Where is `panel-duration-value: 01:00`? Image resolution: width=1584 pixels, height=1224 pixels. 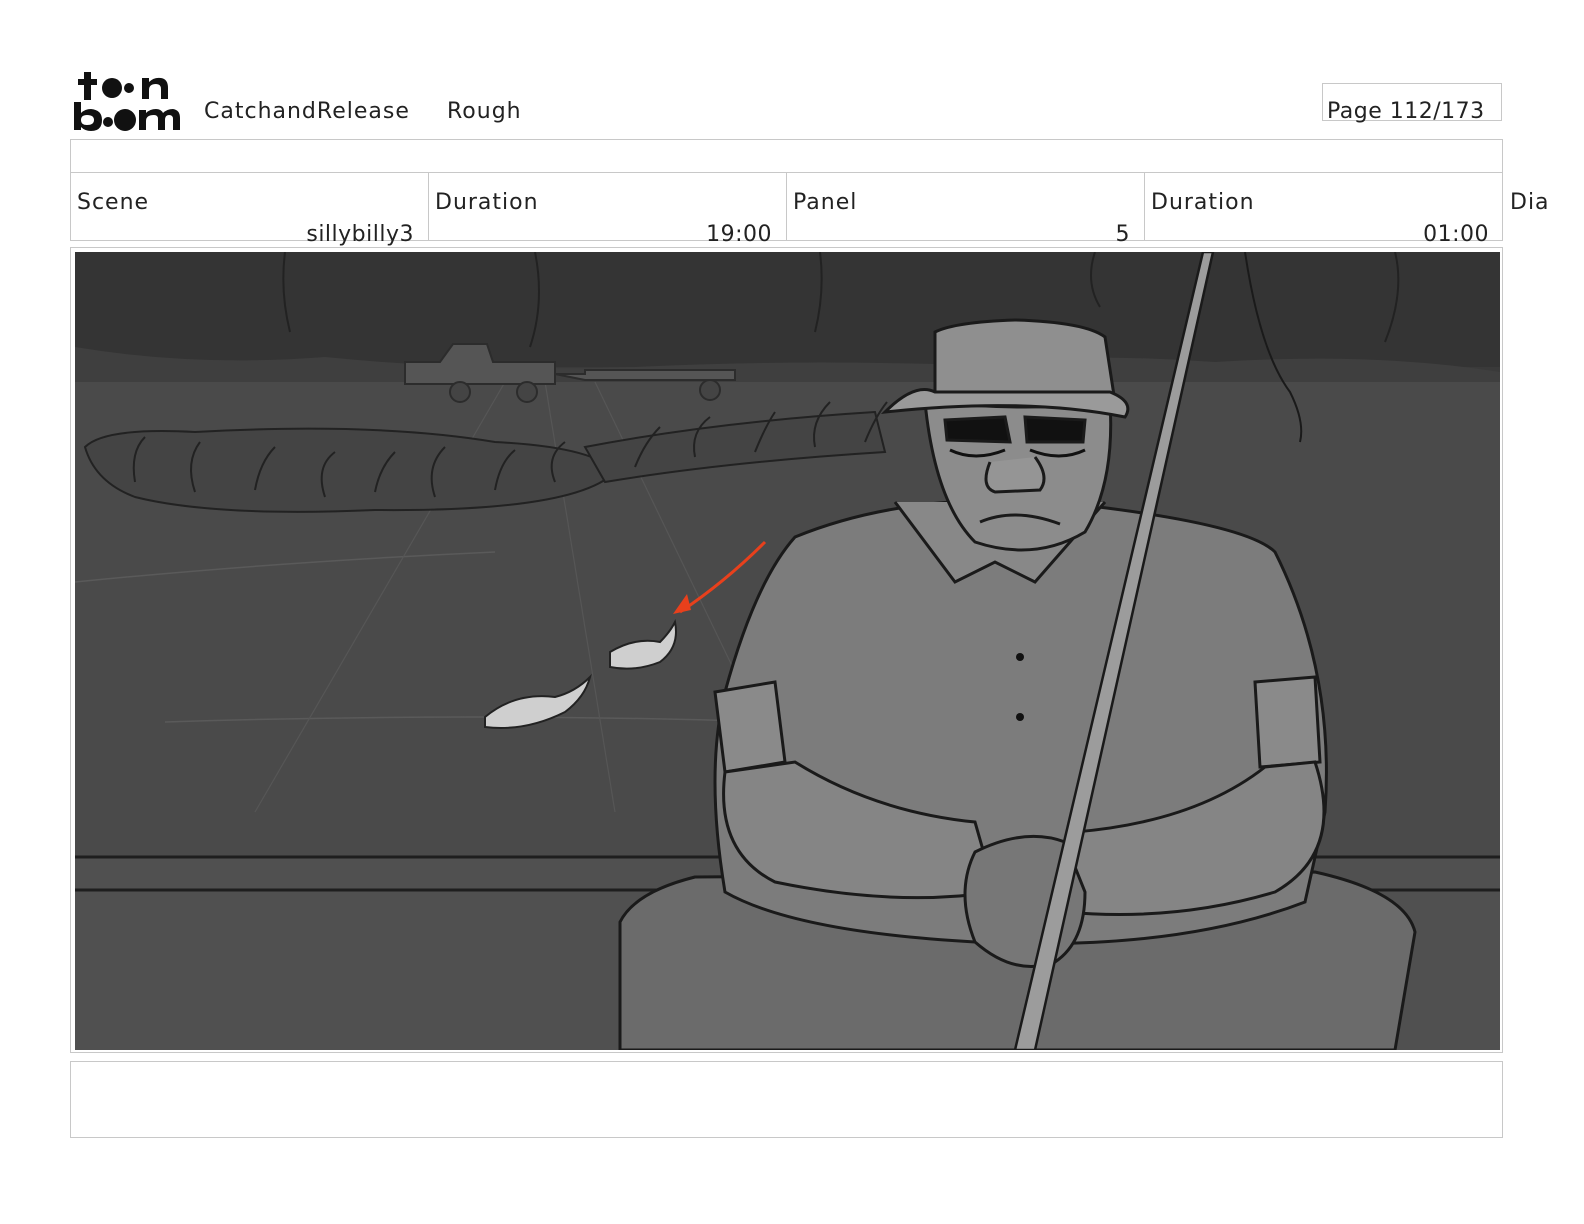 panel-duration-value: 01:00 is located at coordinates (1456, 234).